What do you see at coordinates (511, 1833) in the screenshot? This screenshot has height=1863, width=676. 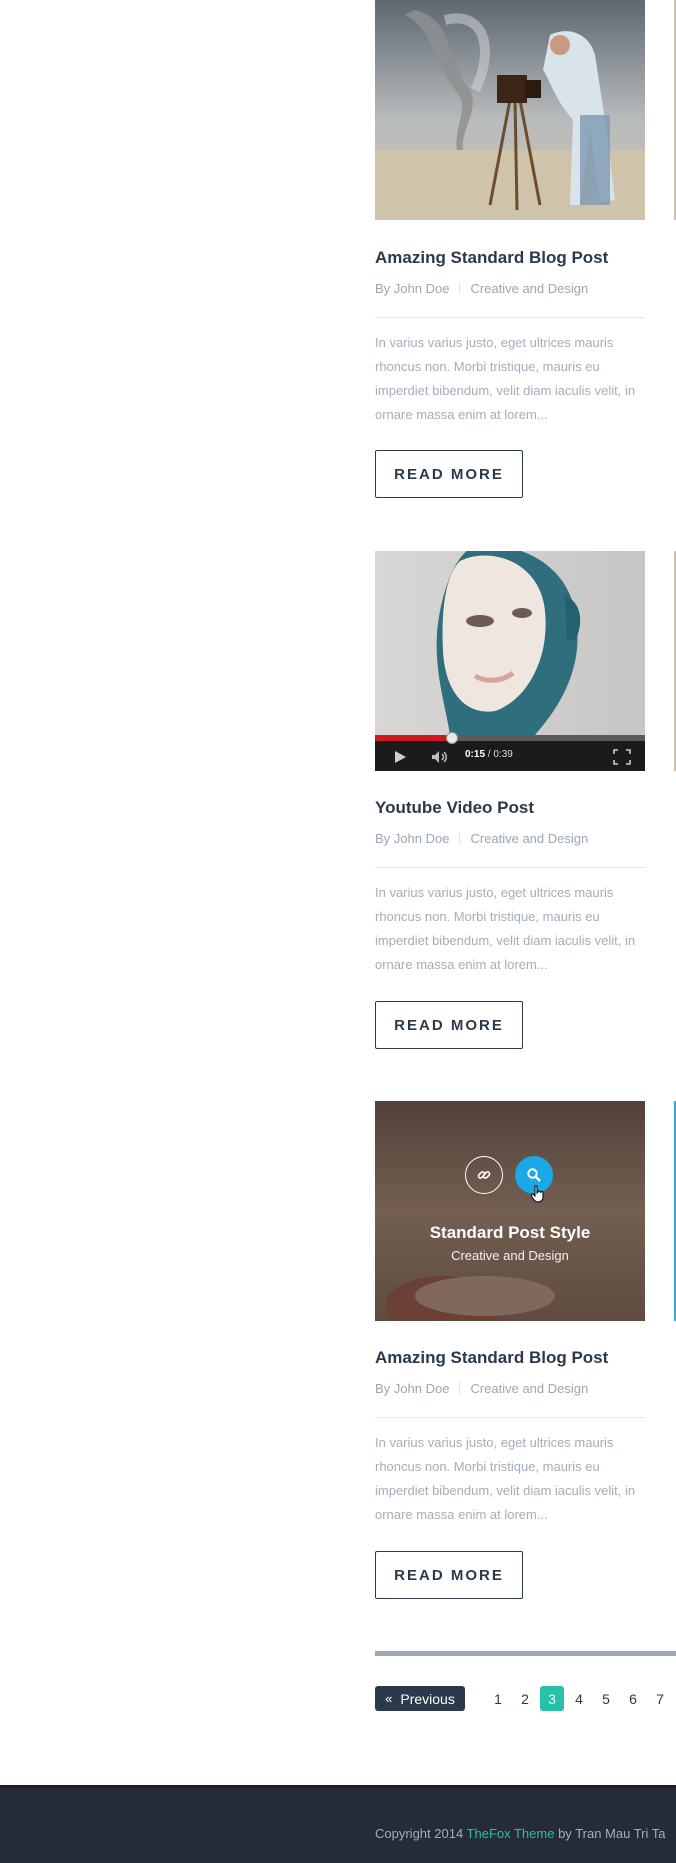 I see `footer-brand-link: TheFox Theme` at bounding box center [511, 1833].